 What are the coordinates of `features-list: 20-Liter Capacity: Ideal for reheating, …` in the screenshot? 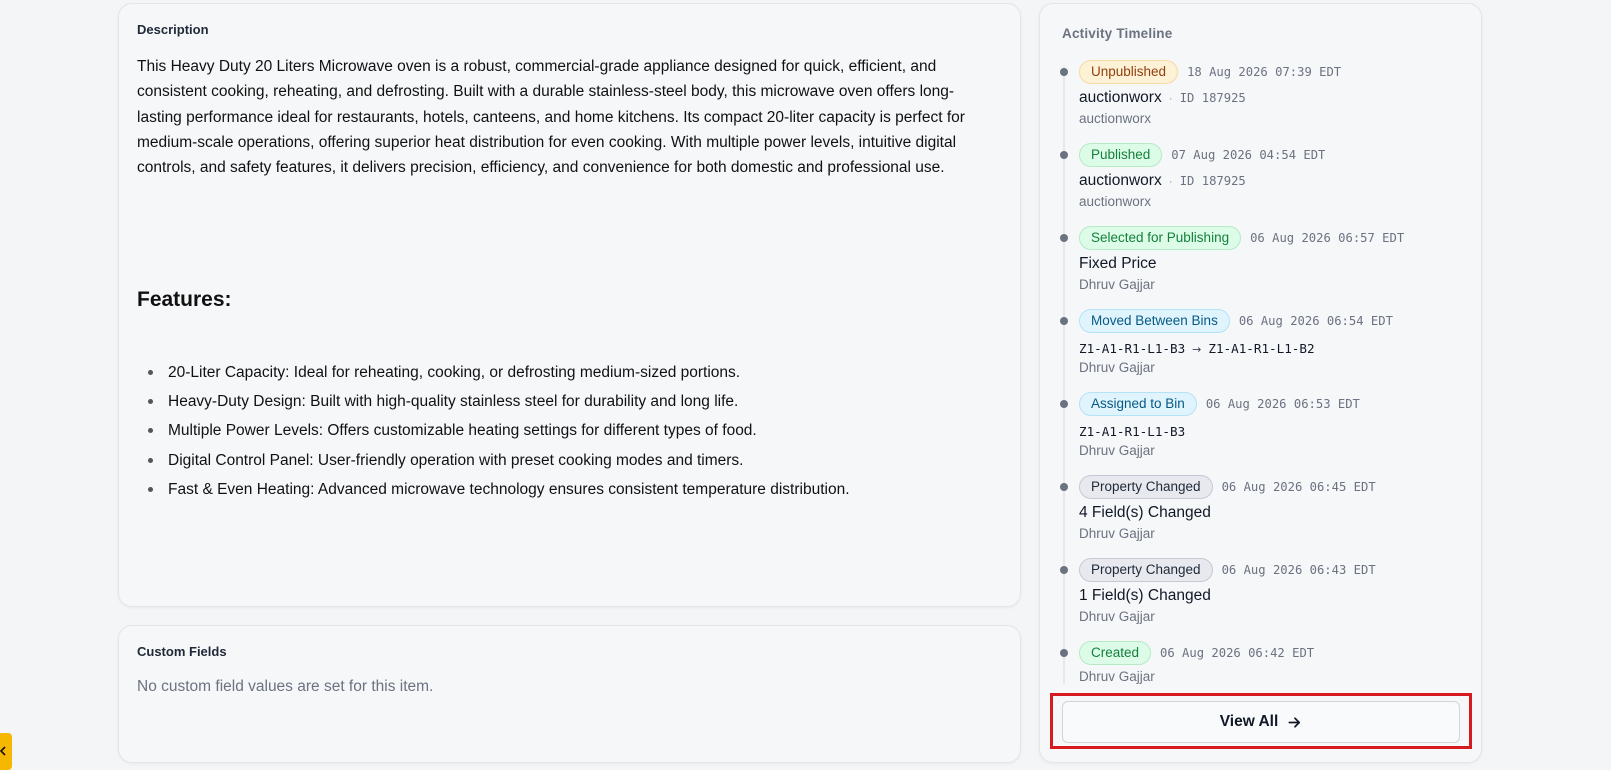 It's located at (567, 436).